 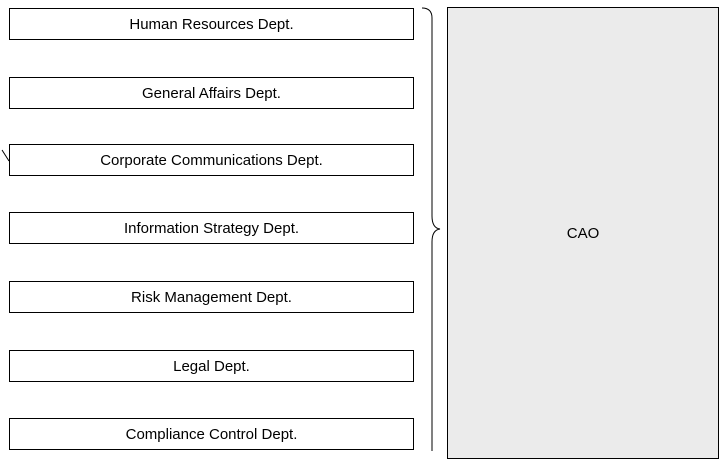 I want to click on dept-box-compliance-control: Compliance Control Dept., so click(x=211, y=434).